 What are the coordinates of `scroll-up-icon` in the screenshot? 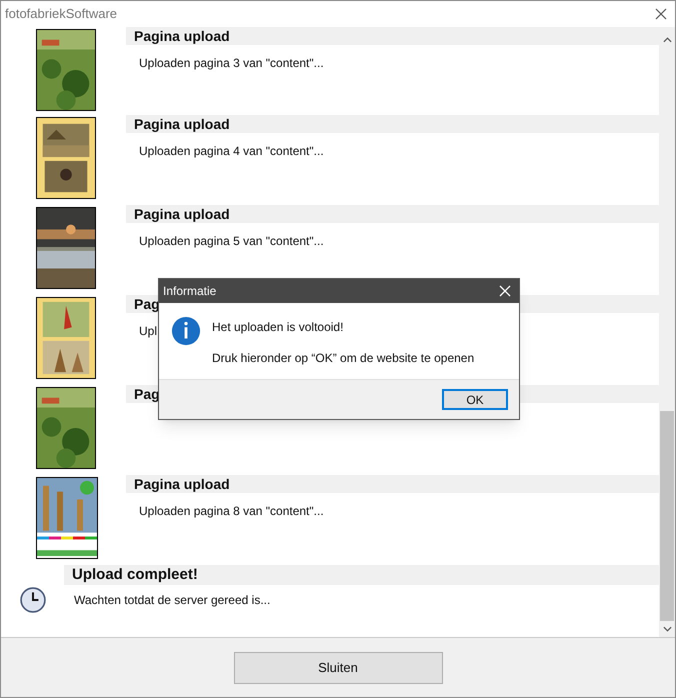 It's located at (667, 40).